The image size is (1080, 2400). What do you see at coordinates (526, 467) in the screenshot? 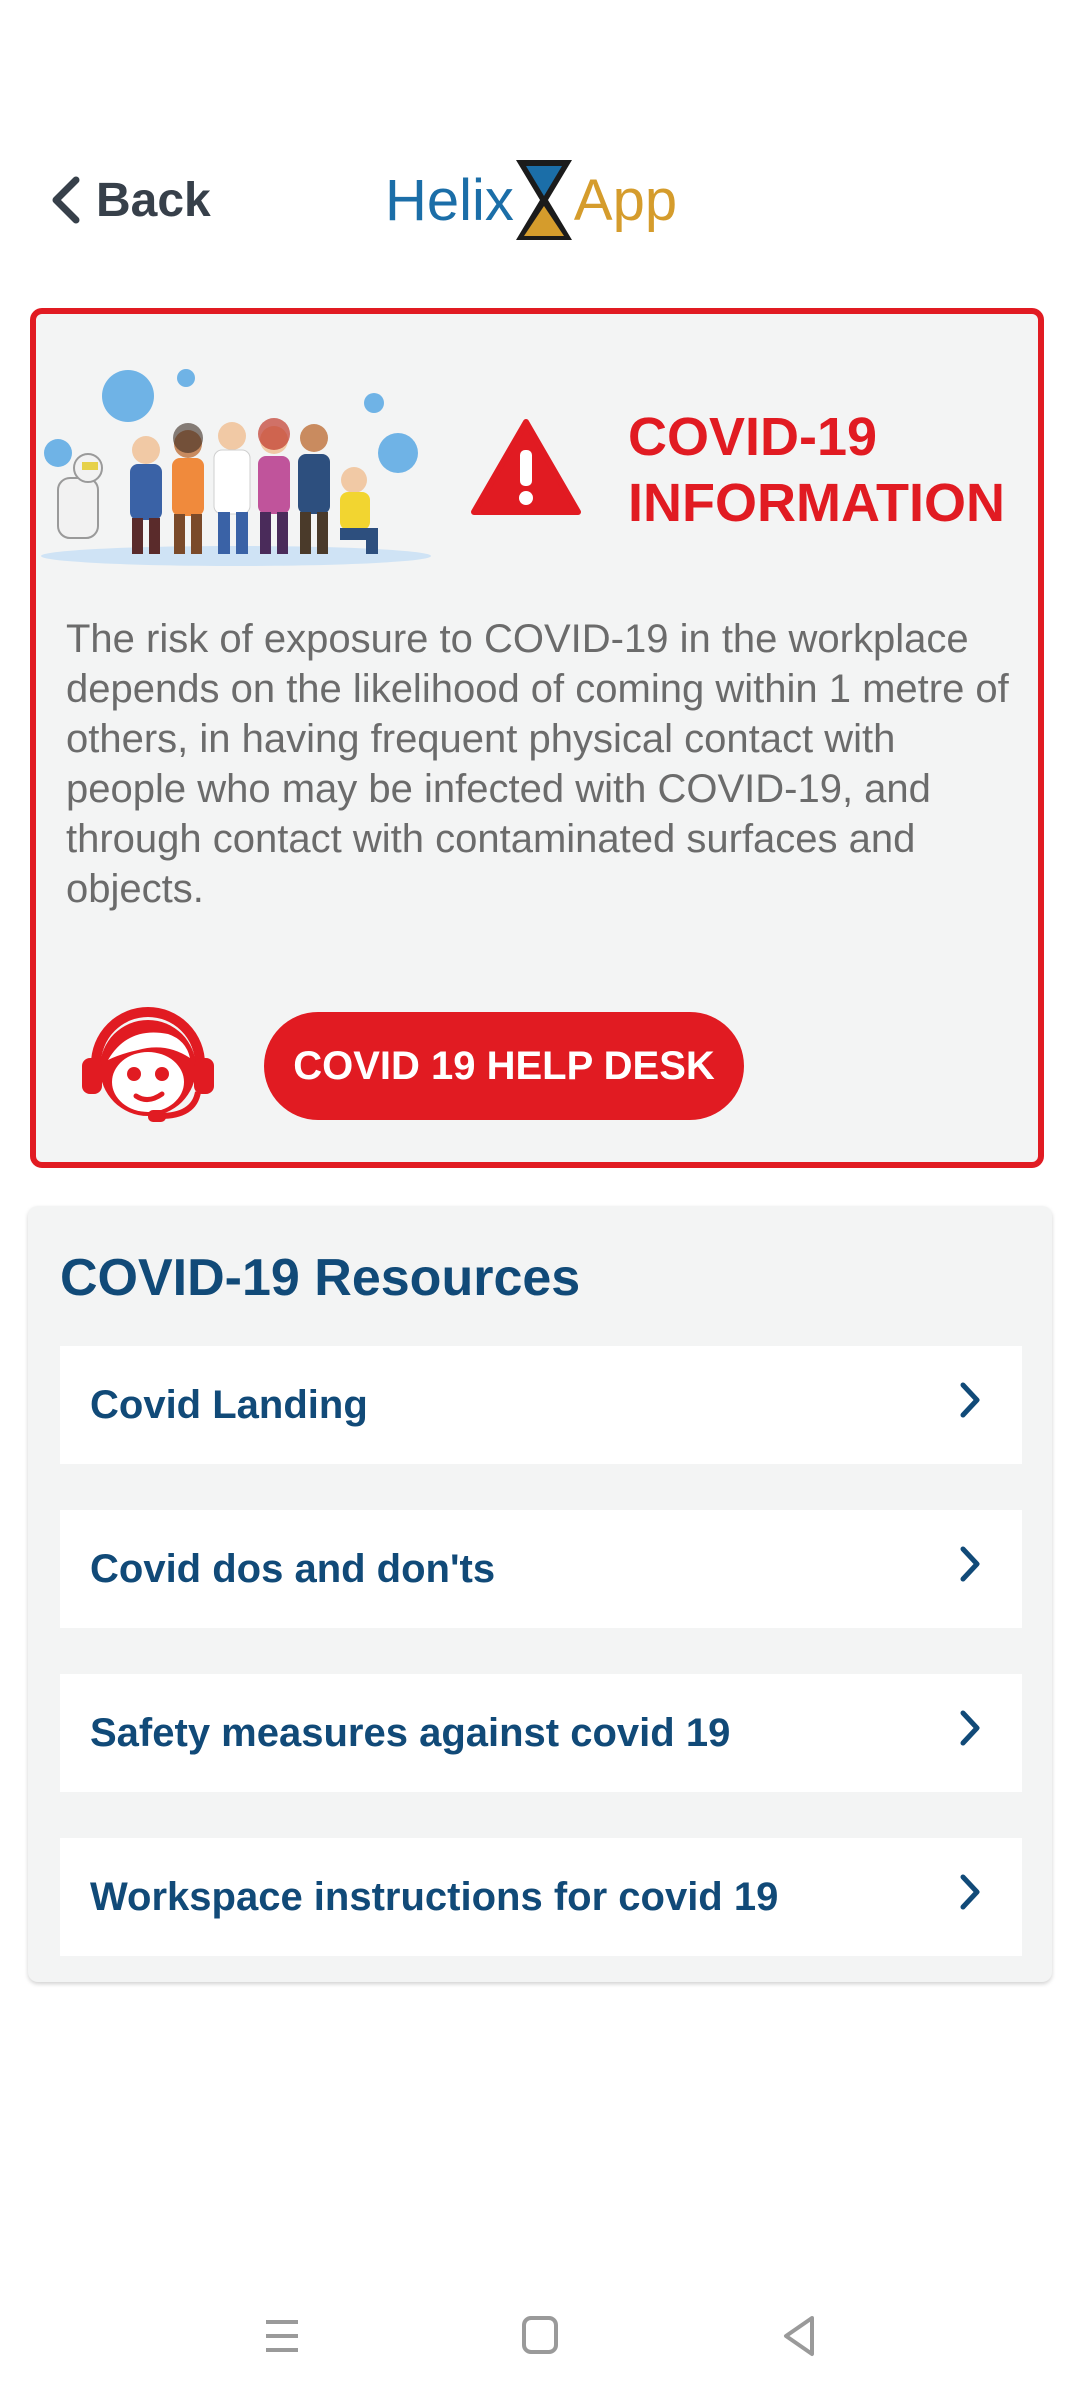
I see `warning-icon` at bounding box center [526, 467].